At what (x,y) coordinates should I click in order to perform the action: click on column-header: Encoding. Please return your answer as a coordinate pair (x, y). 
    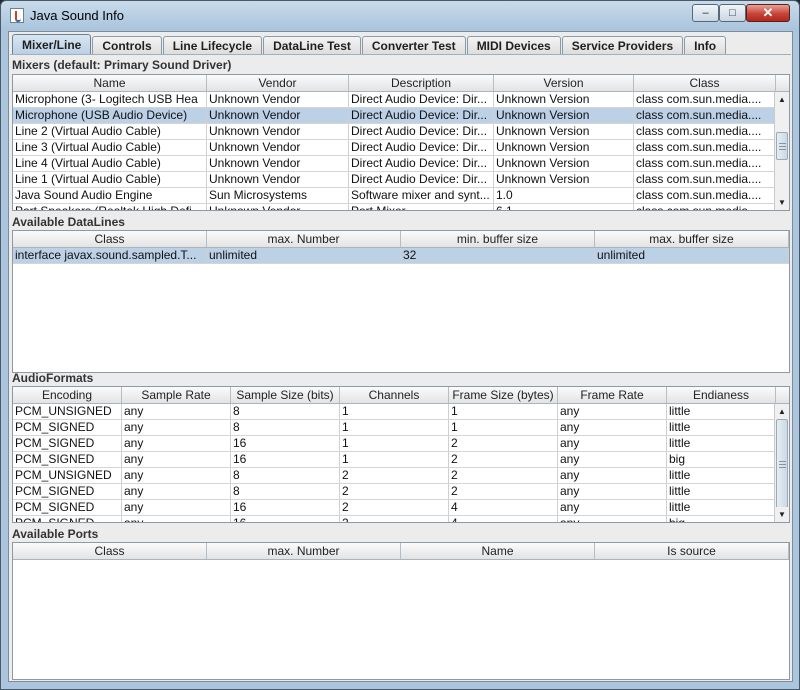
    Looking at the image, I should click on (67, 395).